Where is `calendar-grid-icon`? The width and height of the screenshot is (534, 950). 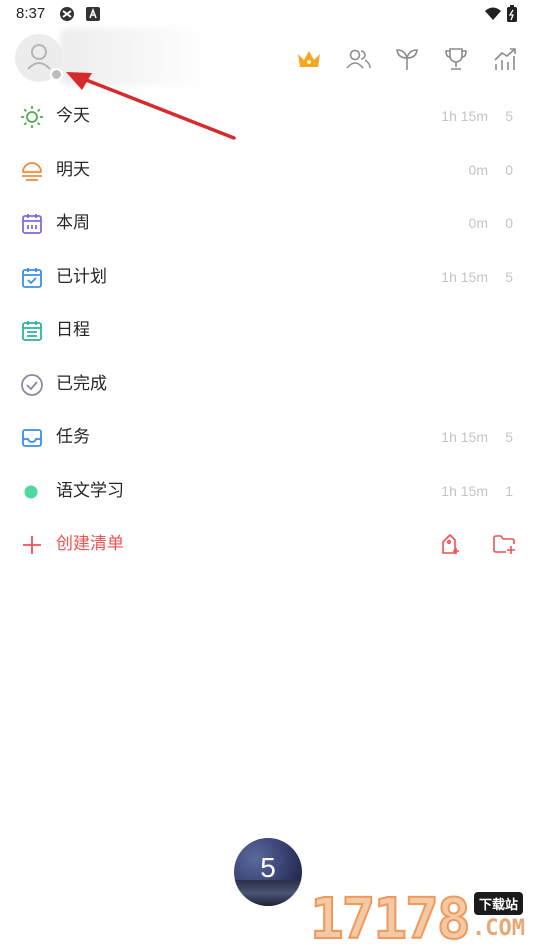 calendar-grid-icon is located at coordinates (32, 331).